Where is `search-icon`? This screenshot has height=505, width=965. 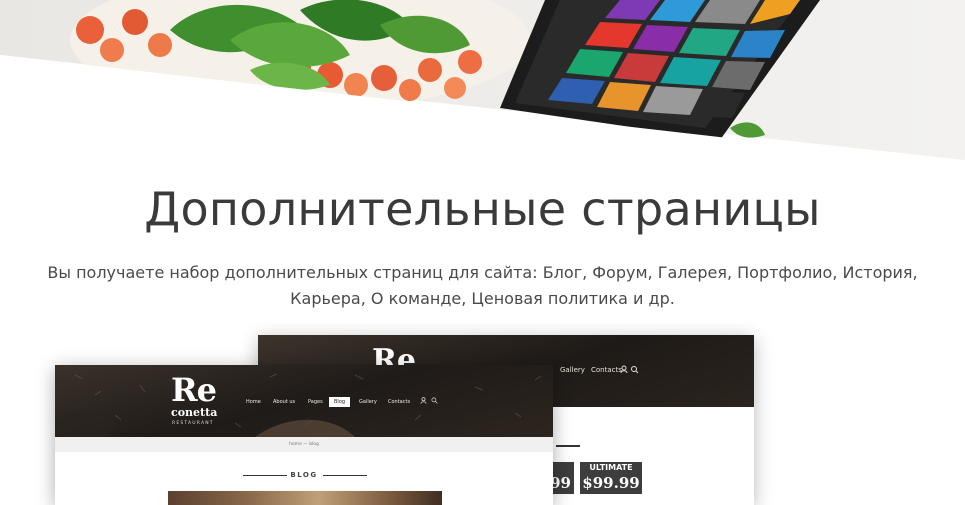
search-icon is located at coordinates (434, 400).